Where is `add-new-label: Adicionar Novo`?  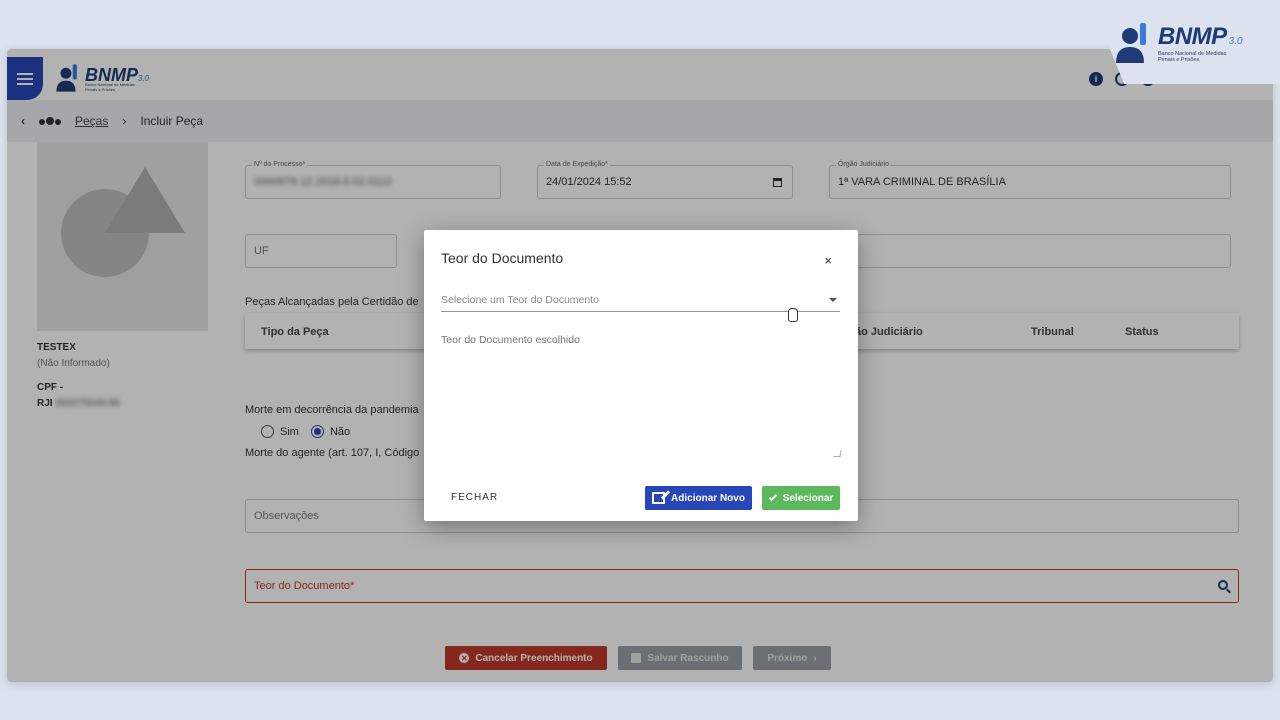
add-new-label: Adicionar Novo is located at coordinates (708, 498).